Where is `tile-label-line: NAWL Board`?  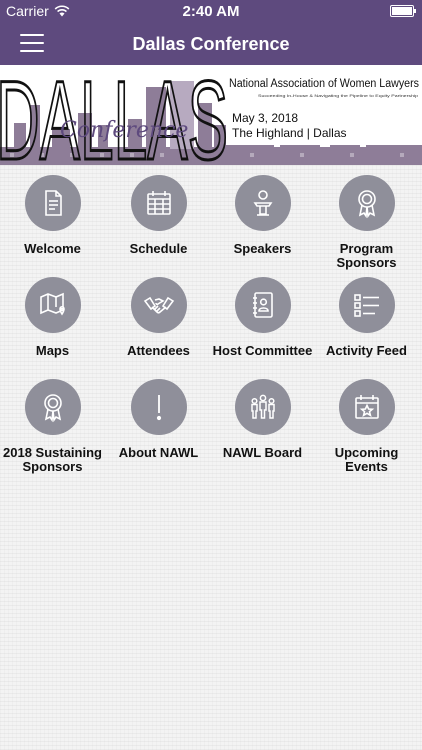
tile-label-line: NAWL Board is located at coordinates (262, 452).